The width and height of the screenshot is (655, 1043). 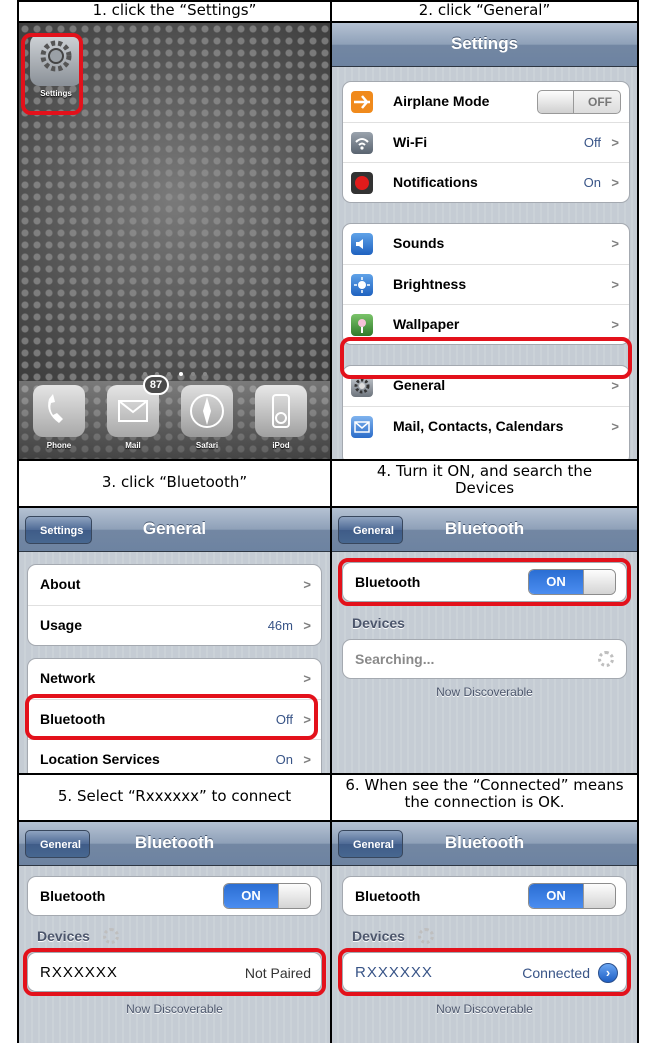 What do you see at coordinates (61, 625) in the screenshot?
I see `usage-label: Usage` at bounding box center [61, 625].